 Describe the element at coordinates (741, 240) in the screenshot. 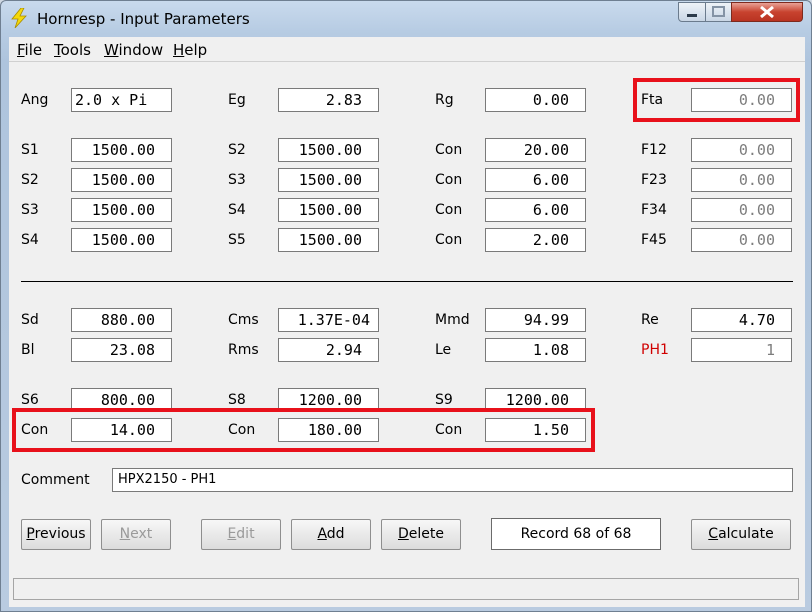

I see `f45-field: 0.00` at that location.